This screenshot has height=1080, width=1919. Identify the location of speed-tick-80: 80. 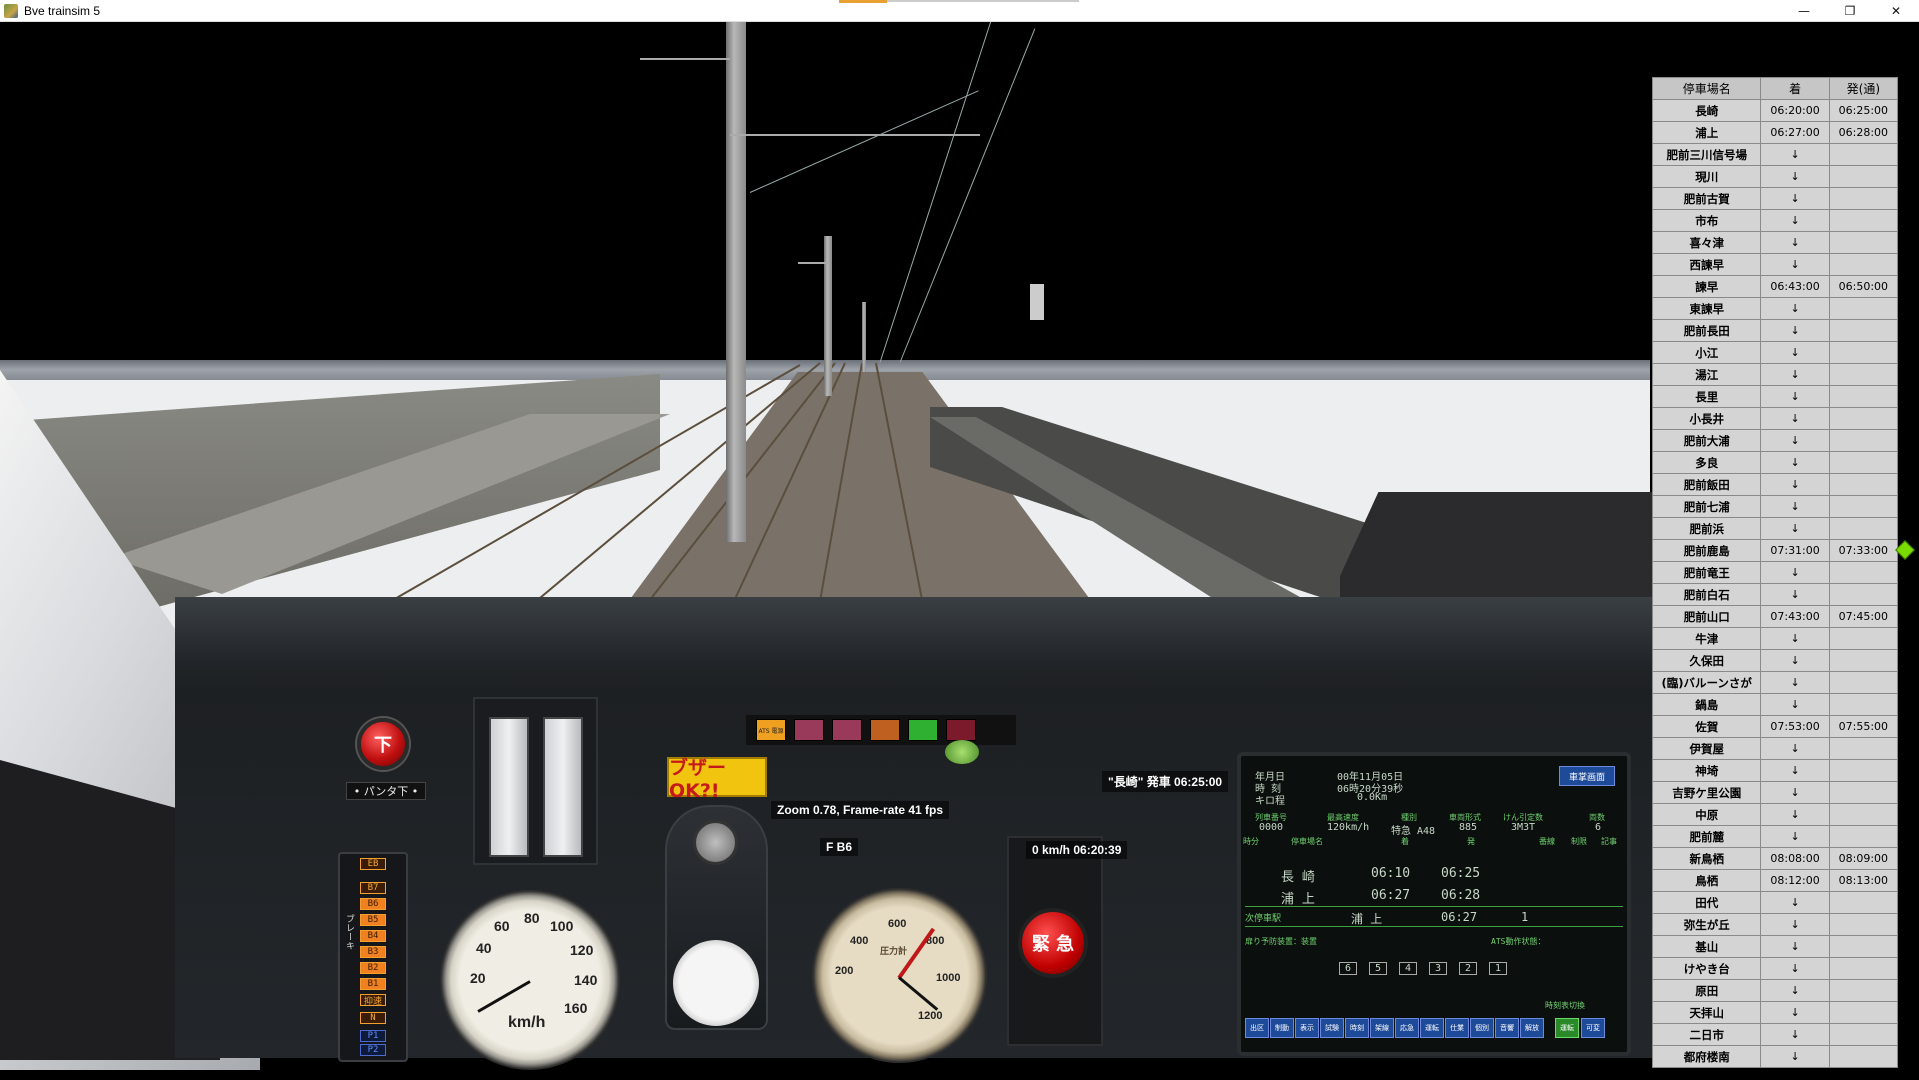
(532, 918).